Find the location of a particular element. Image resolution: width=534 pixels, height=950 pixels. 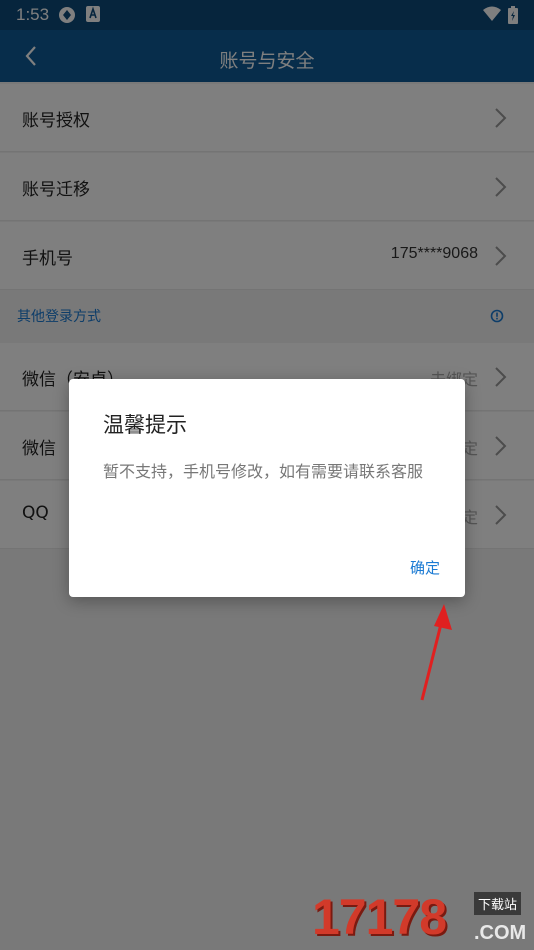

watermark-domain: .COM is located at coordinates (500, 933).